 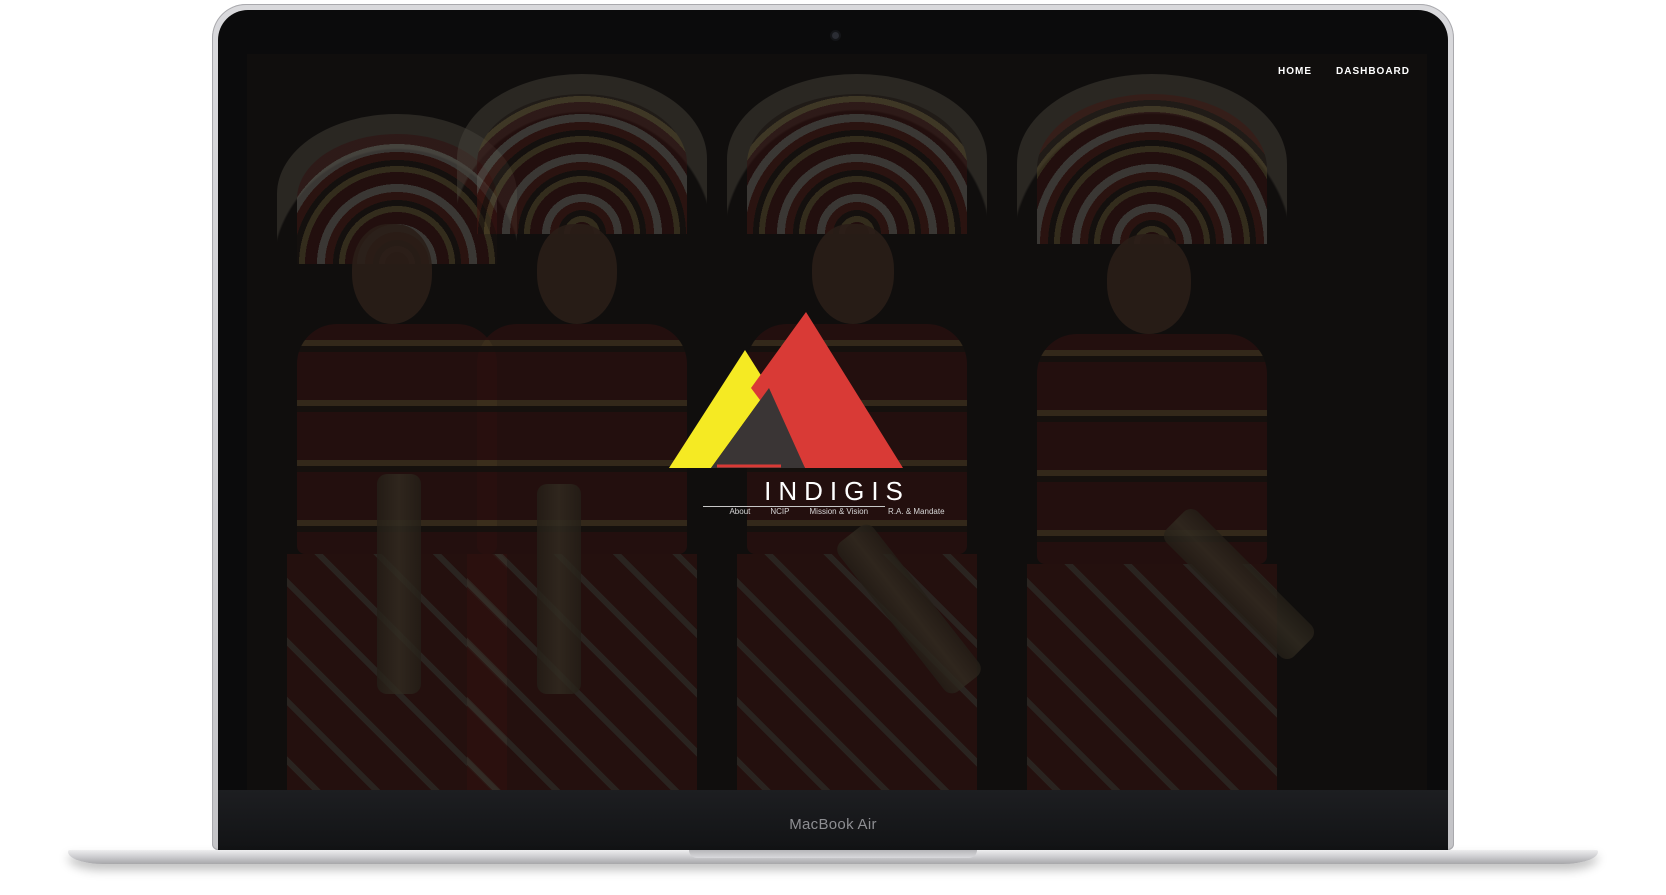 What do you see at coordinates (1295, 71) in the screenshot?
I see `nav-home-link: HOME` at bounding box center [1295, 71].